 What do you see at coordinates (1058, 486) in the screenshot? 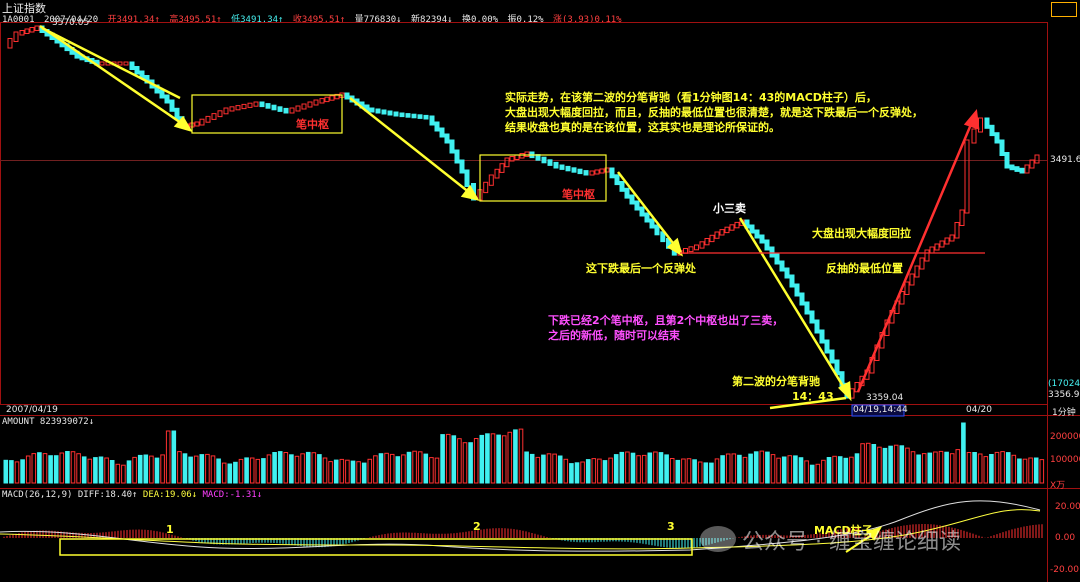
I see `amount-unit: X万` at bounding box center [1058, 486].